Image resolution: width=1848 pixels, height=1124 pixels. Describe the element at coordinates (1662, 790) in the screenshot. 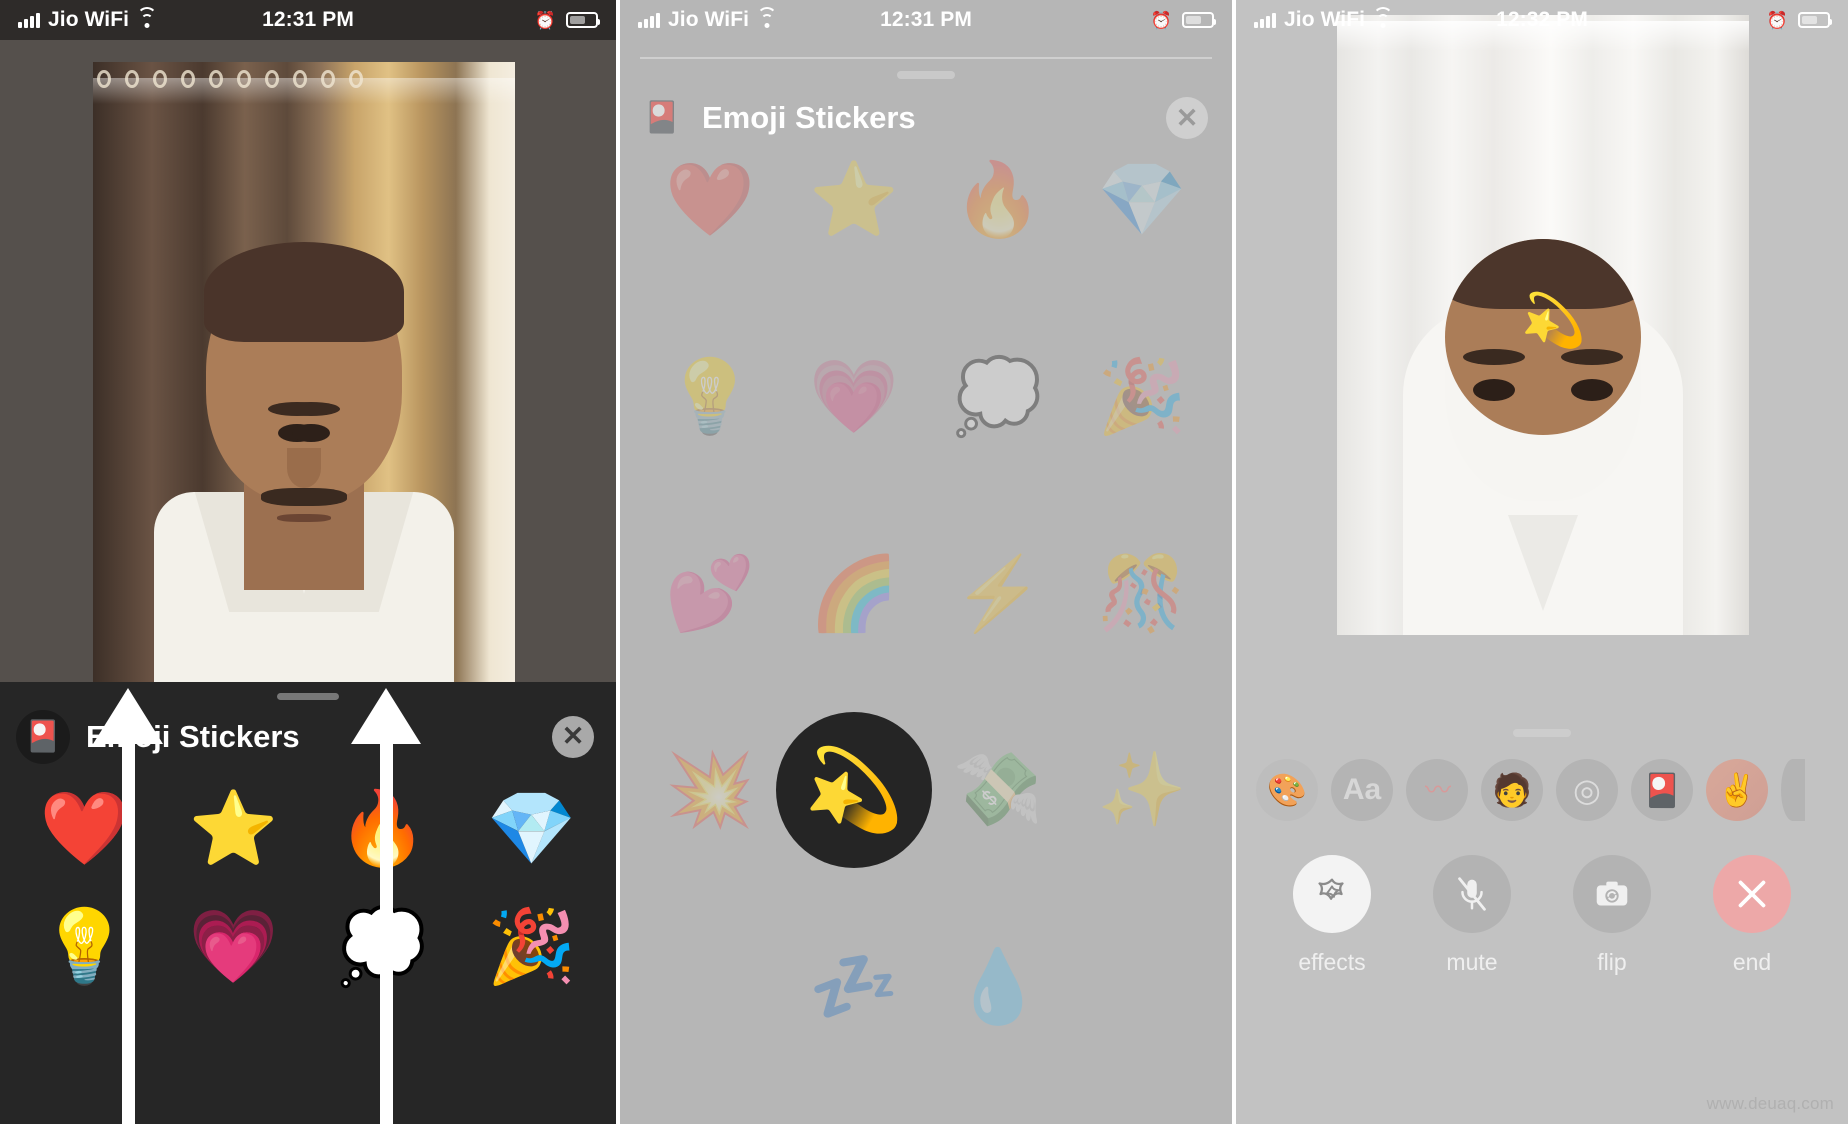

I see `emoji-stickers-icon: 🎴` at that location.